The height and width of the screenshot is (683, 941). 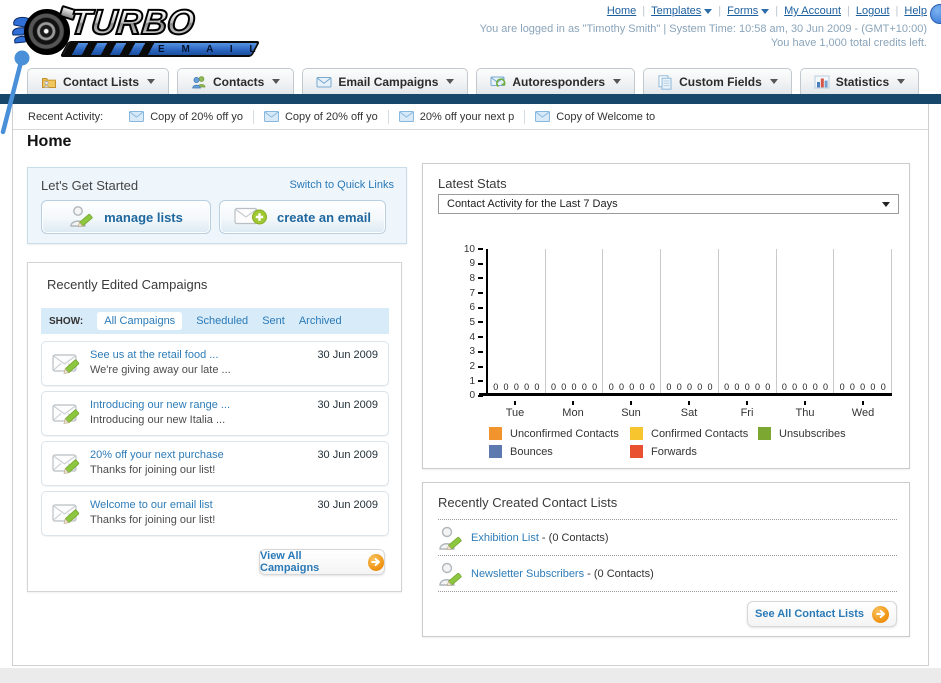 I want to click on create-email-button: create an email, so click(x=302, y=217).